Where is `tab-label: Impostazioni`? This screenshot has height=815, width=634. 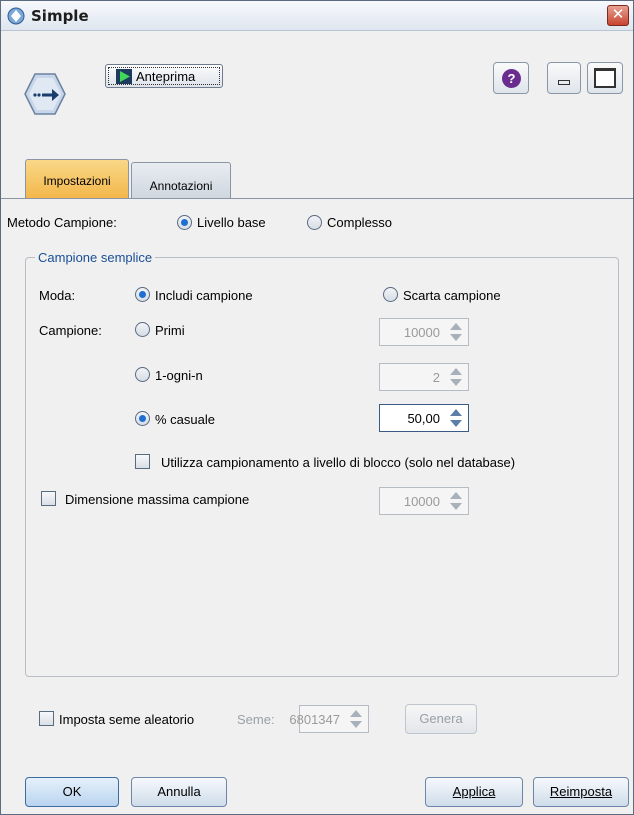
tab-label: Impostazioni is located at coordinates (77, 181).